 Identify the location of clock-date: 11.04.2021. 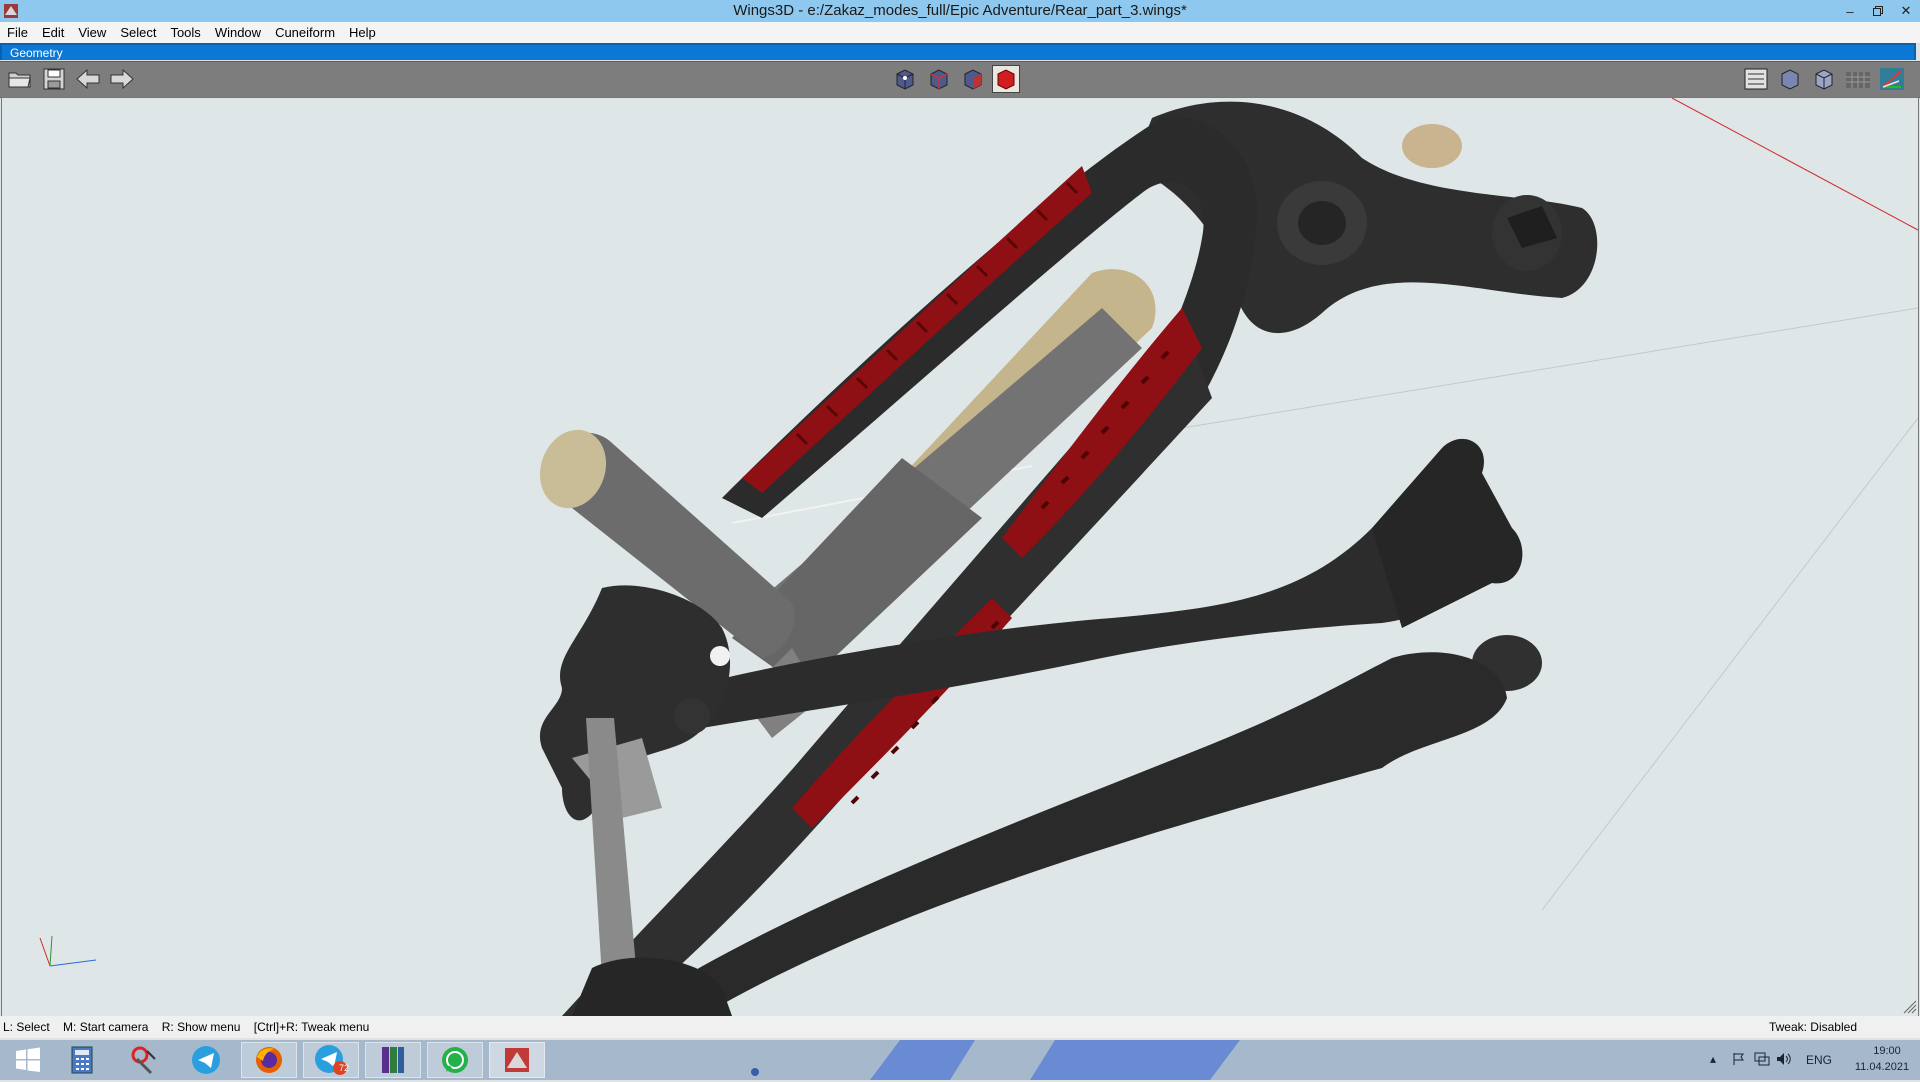
(1882, 1067).